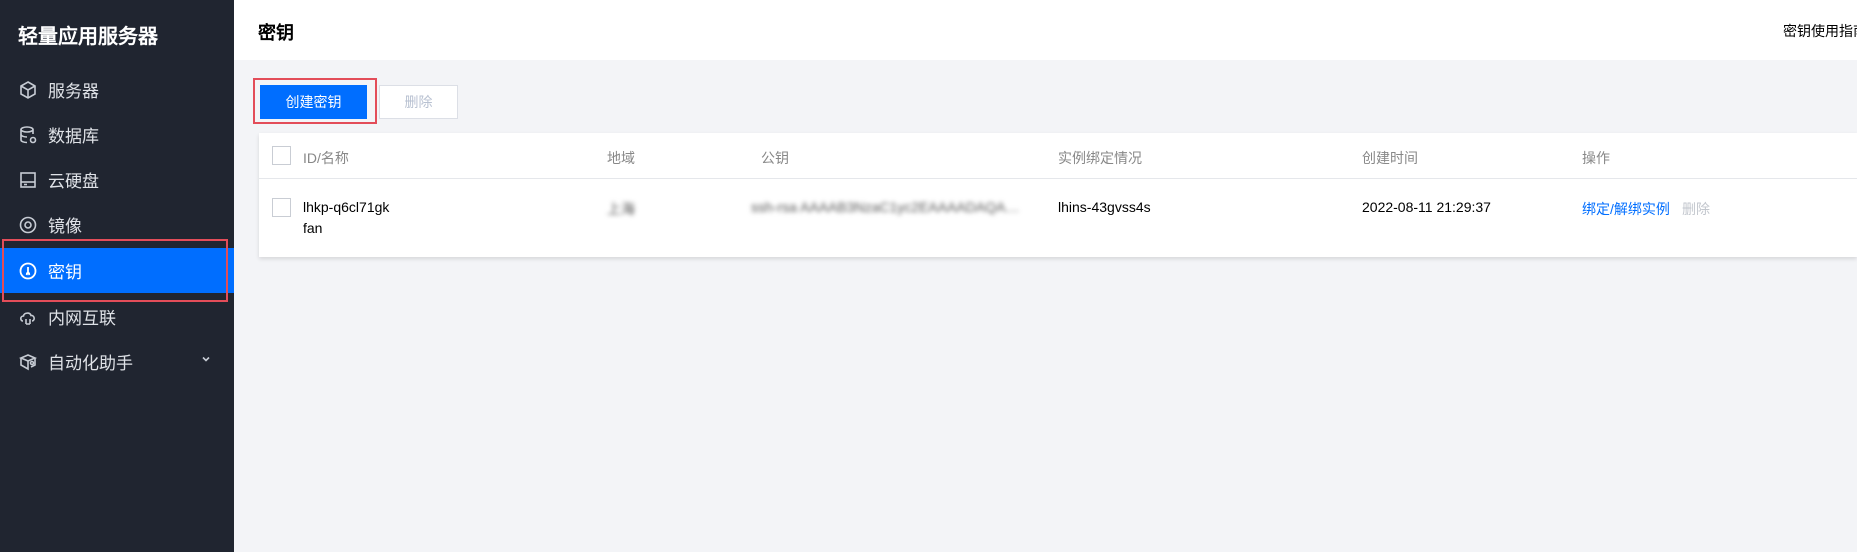 This screenshot has width=1857, height=552. I want to click on table-header: ID/名称 地域 公钥 实例绑定情况 创建时间 操作, so click(1058, 156).